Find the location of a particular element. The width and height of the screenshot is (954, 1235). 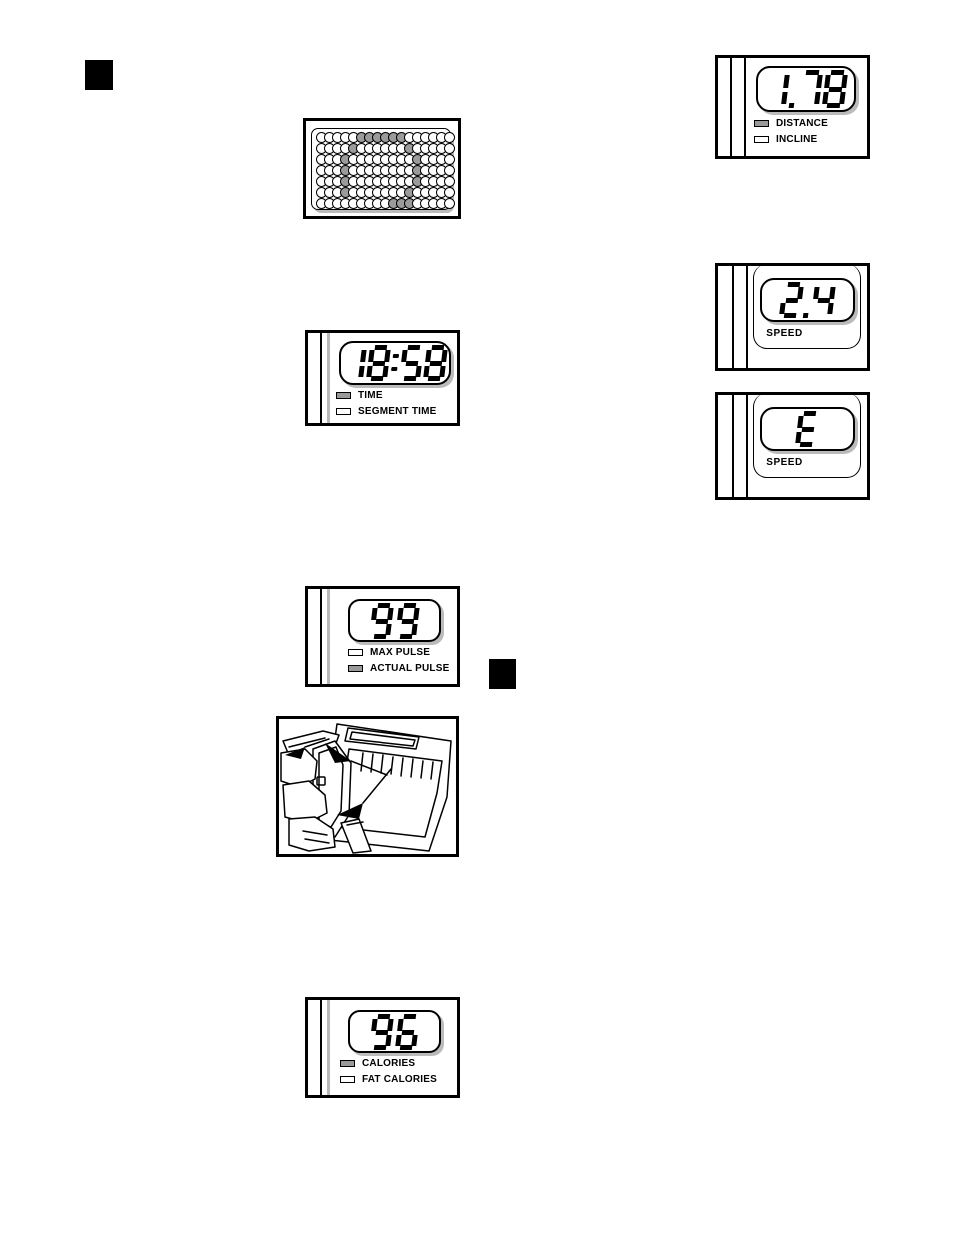

speed-seven-segment-value is located at coordinates (807, 300).